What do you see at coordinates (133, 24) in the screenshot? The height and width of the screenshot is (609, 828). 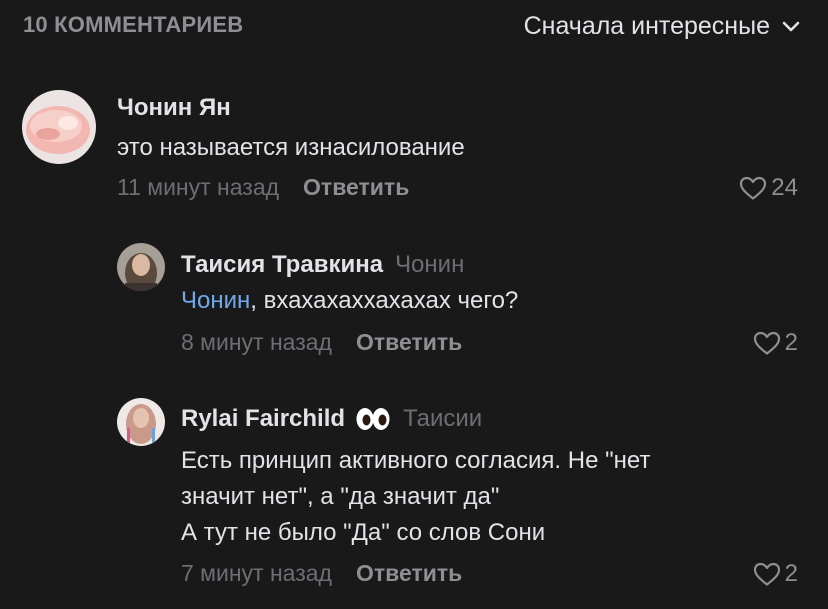 I see `comments-count: 10 КОММЕНТАРИЕВ` at bounding box center [133, 24].